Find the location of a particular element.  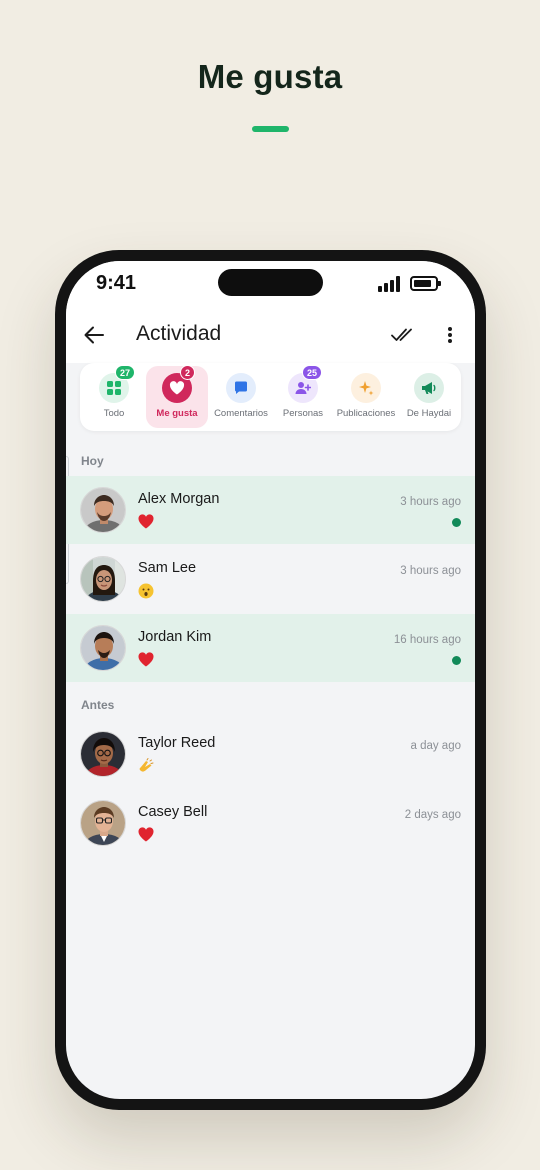

grid-icon: 27 is located at coordinates (117, 384).